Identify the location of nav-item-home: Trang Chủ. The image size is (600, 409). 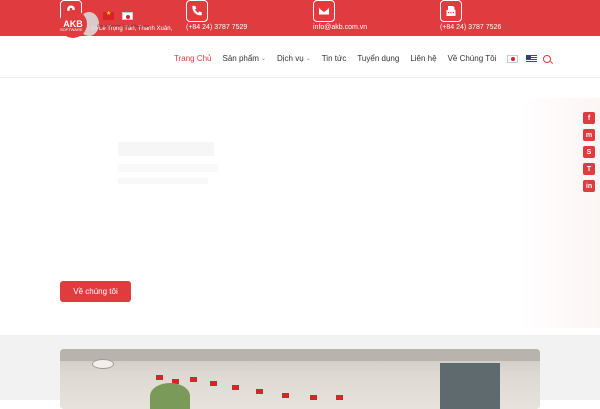
(193, 58).